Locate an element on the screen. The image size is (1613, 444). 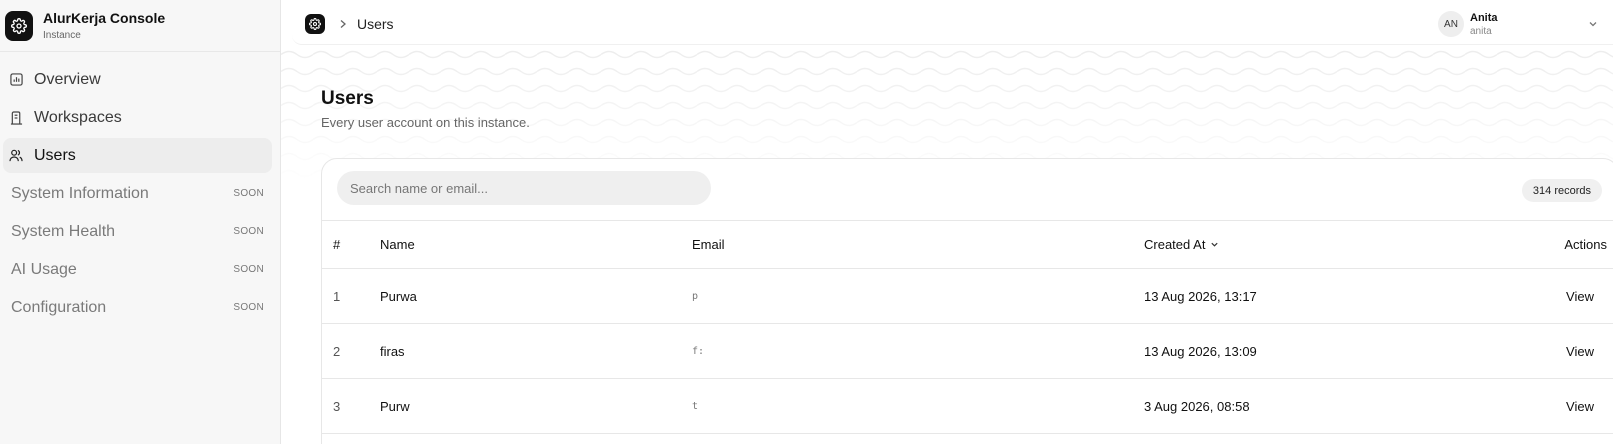
user-menu-email: anita is located at coordinates (1481, 31).